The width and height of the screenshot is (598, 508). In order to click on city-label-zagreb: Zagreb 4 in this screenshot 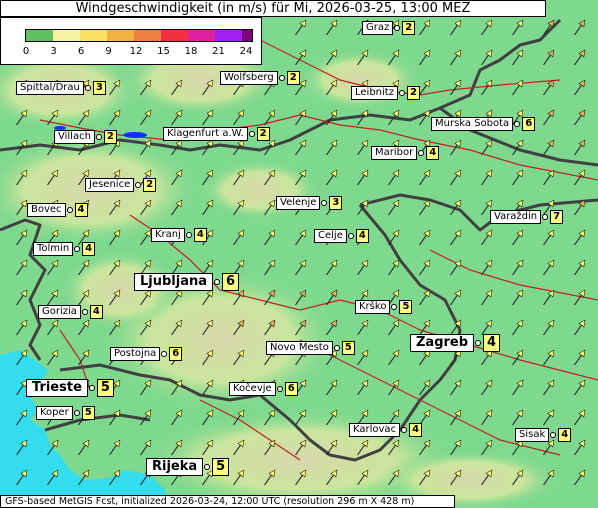, I will do `click(455, 343)`.